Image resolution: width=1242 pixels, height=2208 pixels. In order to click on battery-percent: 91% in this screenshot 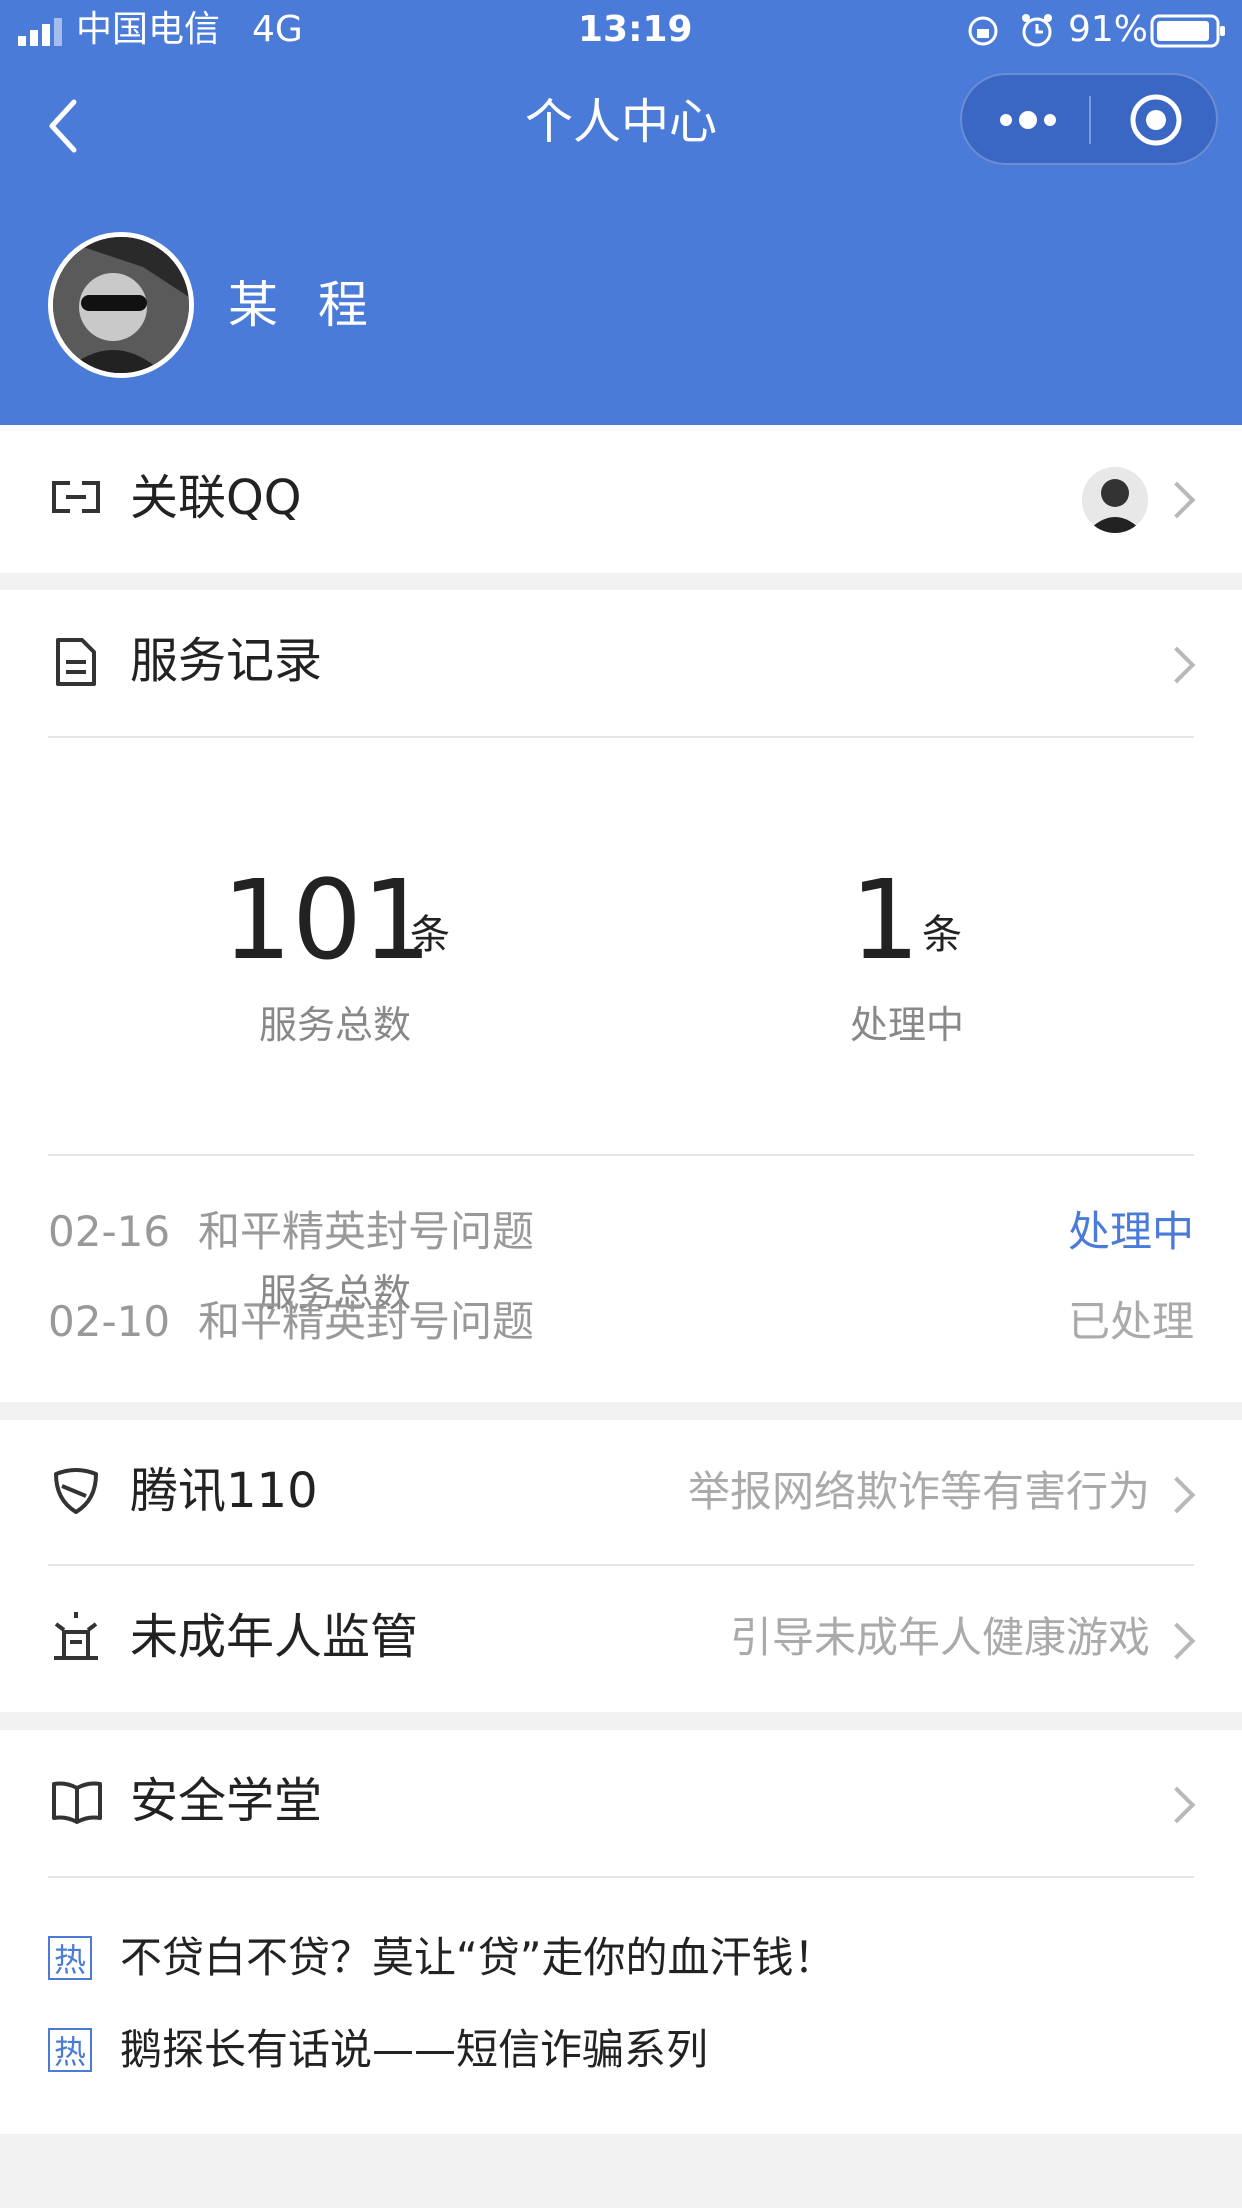, I will do `click(1108, 29)`.